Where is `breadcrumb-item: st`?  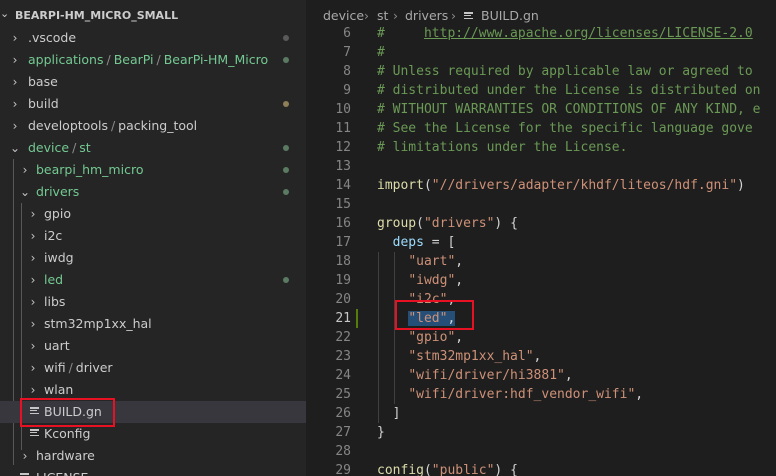
breadcrumb-item: st is located at coordinates (382, 15).